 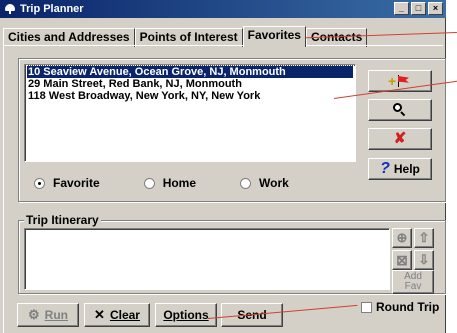 What do you see at coordinates (124, 315) in the screenshot?
I see `clear-button-label: Clear` at bounding box center [124, 315].